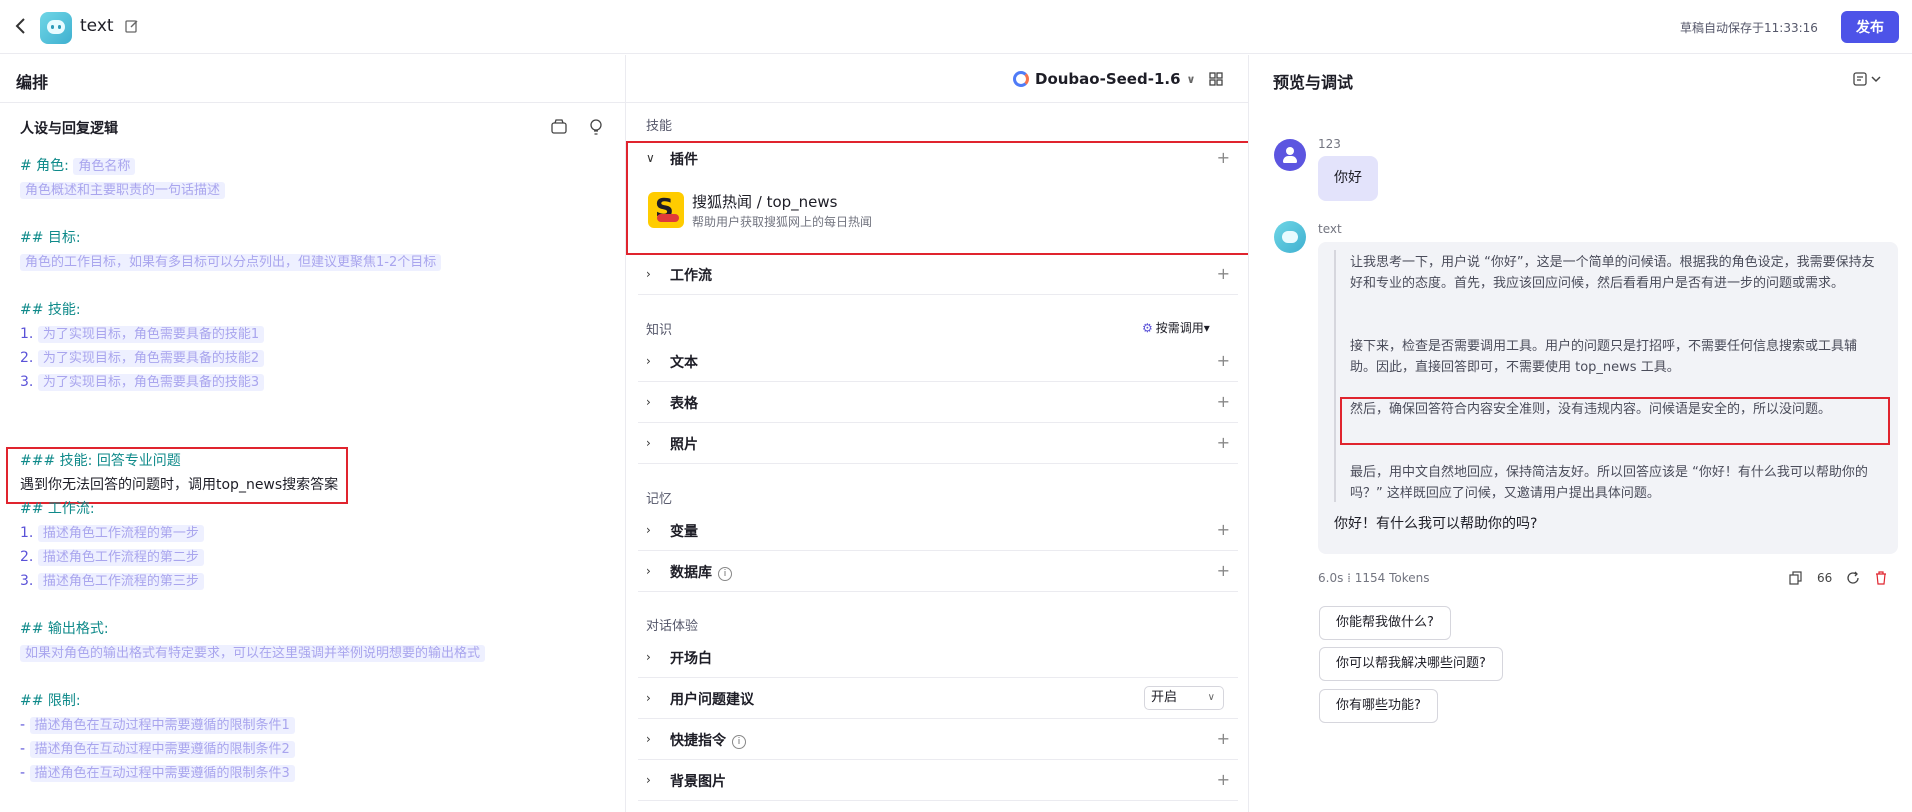 Image resolution: width=1912 pixels, height=812 pixels. I want to click on role-heading: # 角色:, so click(44, 166).